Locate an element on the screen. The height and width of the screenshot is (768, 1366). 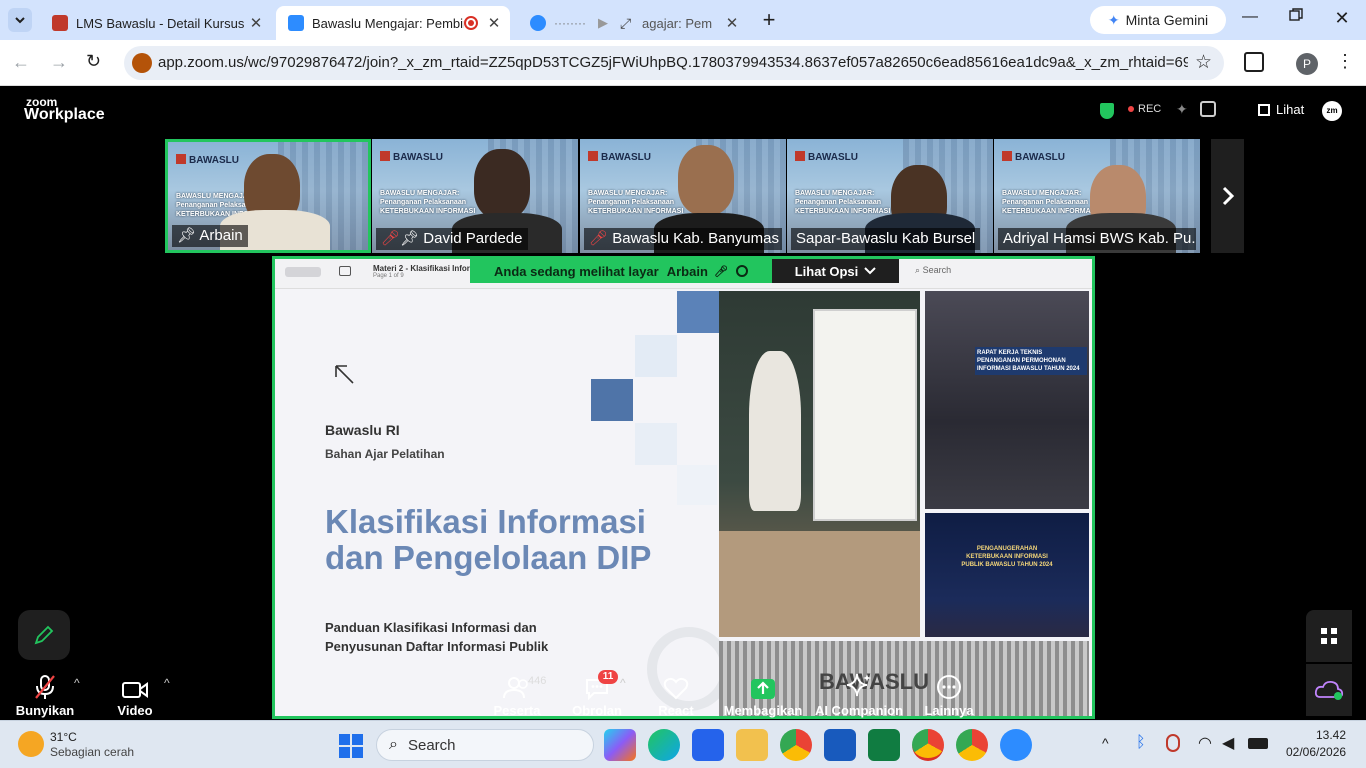
extensions-icon is located at coordinates (1254, 62).